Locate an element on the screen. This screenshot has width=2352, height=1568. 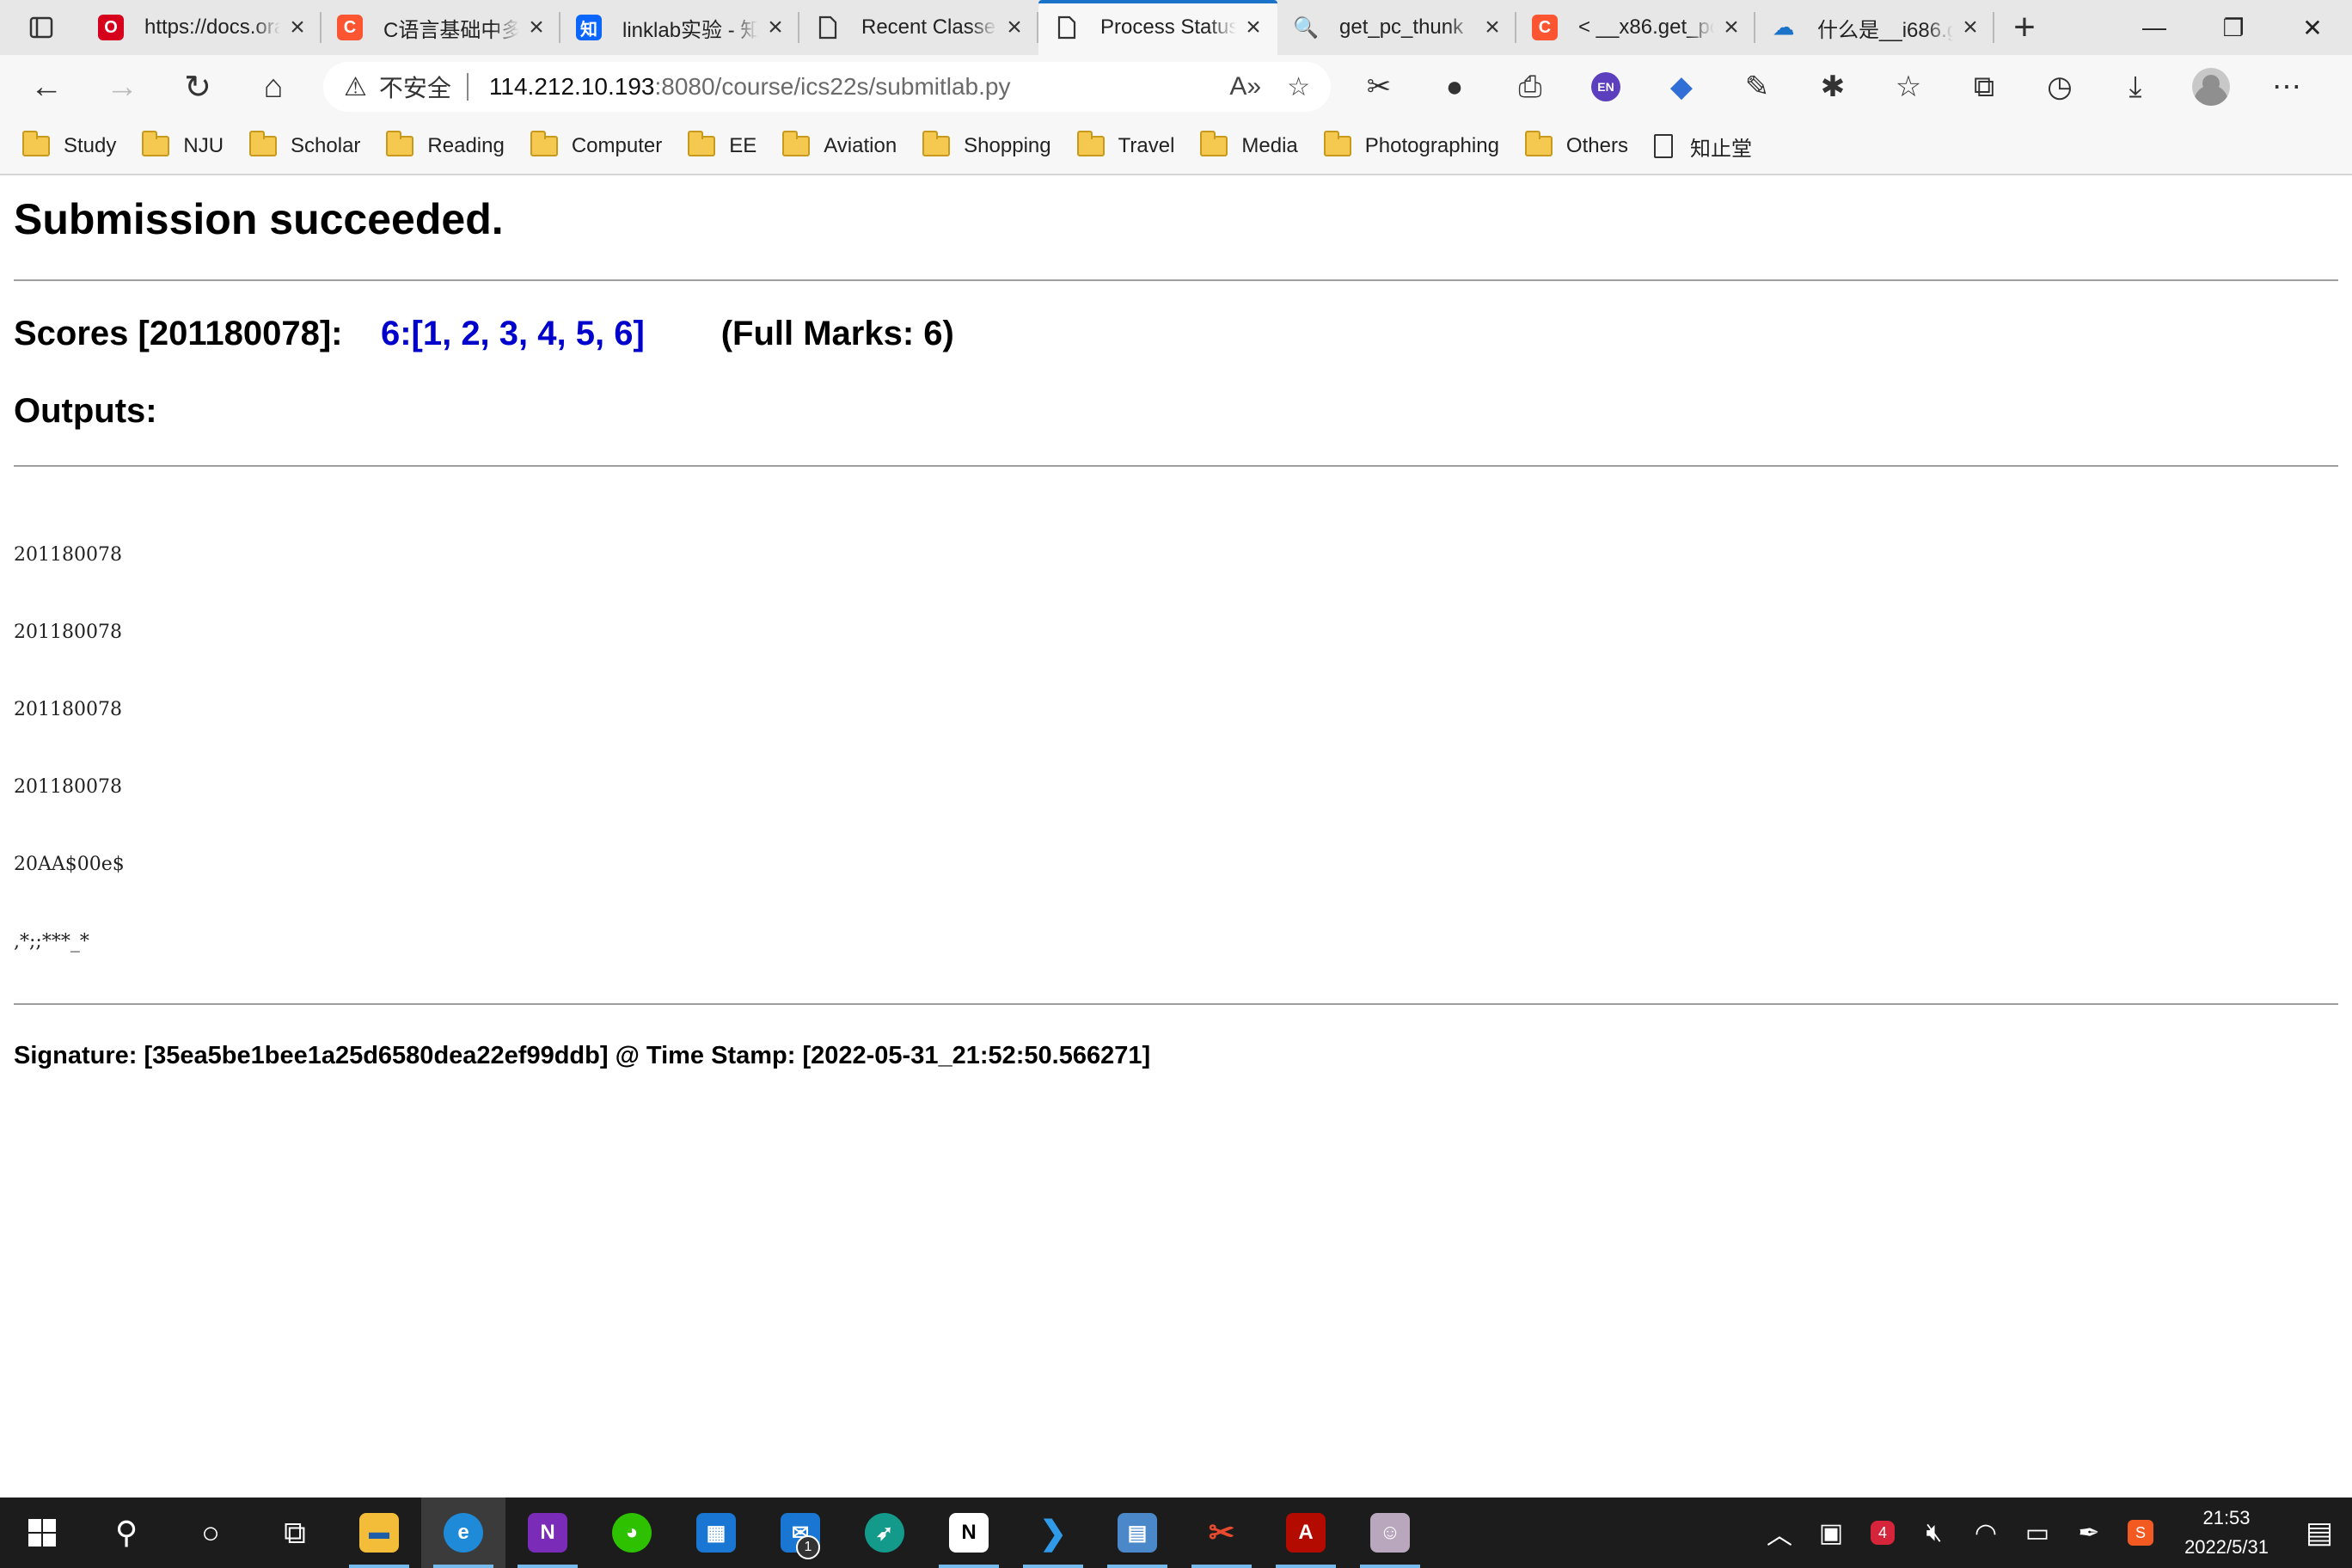
windows-logo-icon is located at coordinates (42, 1533).